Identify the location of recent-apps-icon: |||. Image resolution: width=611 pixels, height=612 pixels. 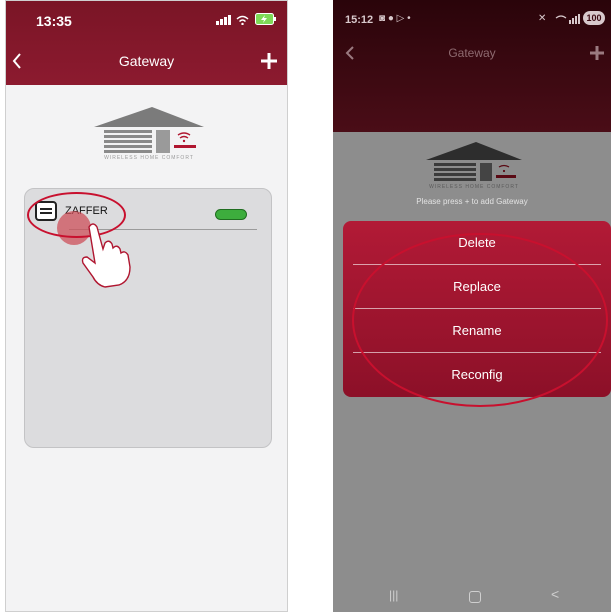
(393, 595).